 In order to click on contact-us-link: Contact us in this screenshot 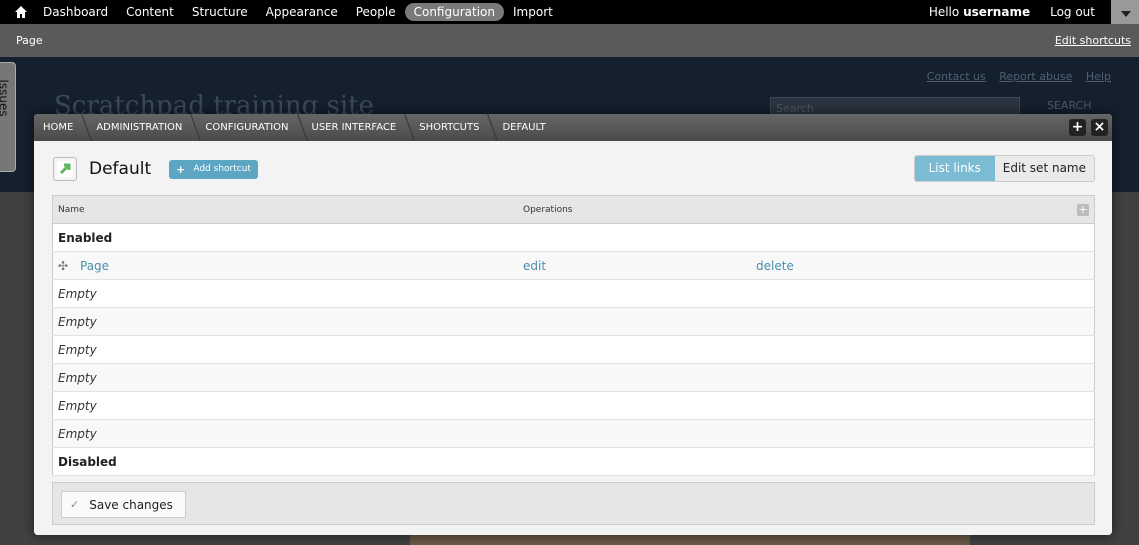, I will do `click(956, 76)`.